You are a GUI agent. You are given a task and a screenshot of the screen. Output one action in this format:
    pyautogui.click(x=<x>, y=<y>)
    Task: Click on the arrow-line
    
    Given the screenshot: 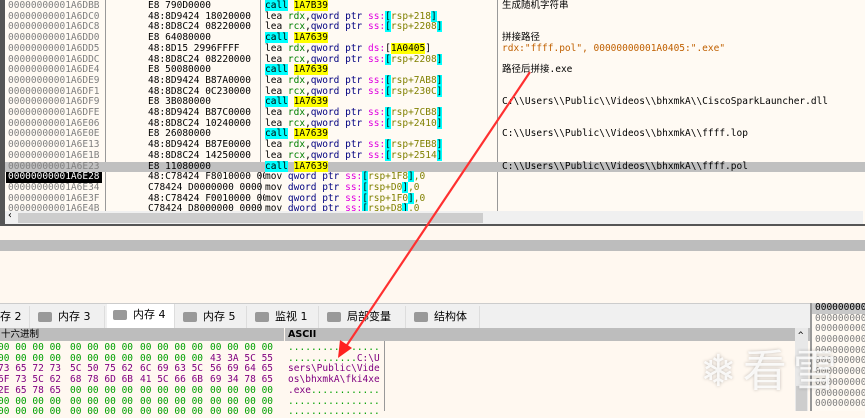 What is the action you would take?
    pyautogui.click(x=437, y=210)
    